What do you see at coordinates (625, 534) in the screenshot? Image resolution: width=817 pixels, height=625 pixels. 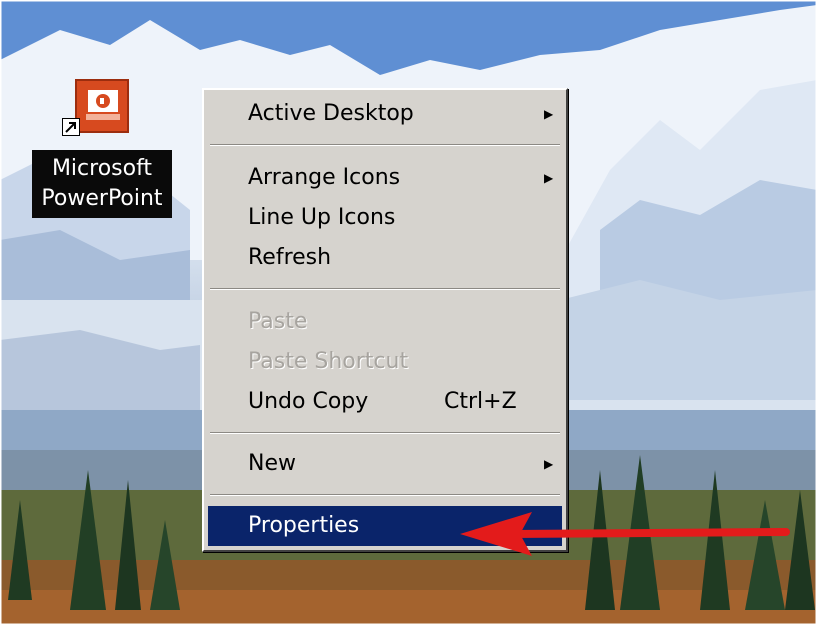 I see `red-arrow-annotation` at bounding box center [625, 534].